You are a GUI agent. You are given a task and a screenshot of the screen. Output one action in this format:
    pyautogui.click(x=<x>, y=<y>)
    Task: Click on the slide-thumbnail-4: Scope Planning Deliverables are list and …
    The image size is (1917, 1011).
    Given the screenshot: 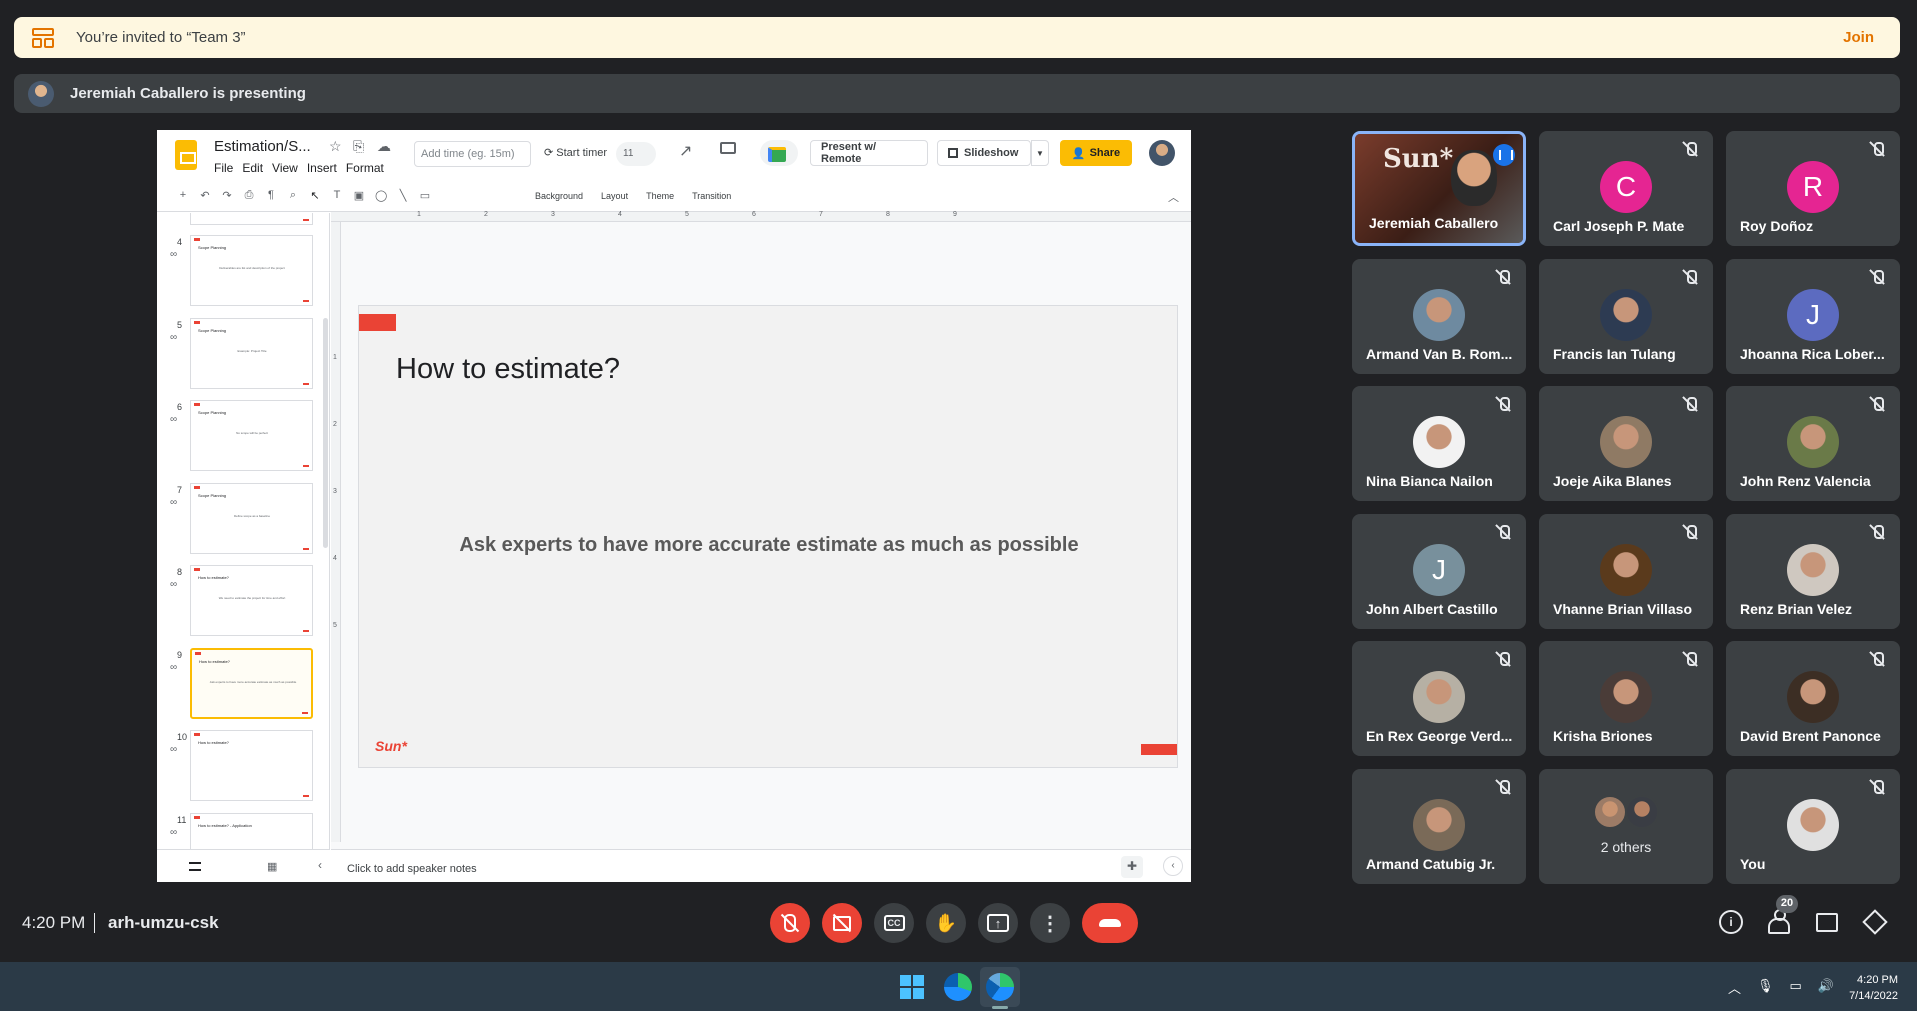 What is the action you would take?
    pyautogui.click(x=251, y=270)
    